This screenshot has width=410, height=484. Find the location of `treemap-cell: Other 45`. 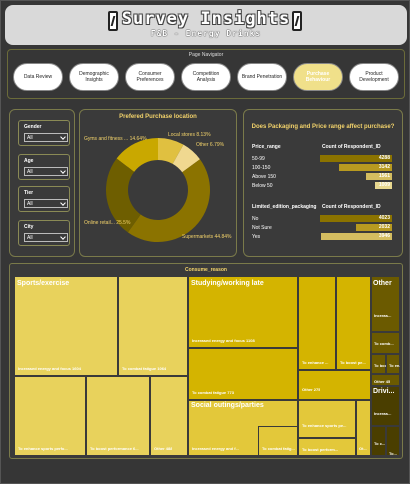

treemap-cell: Other 45 is located at coordinates (385, 380).